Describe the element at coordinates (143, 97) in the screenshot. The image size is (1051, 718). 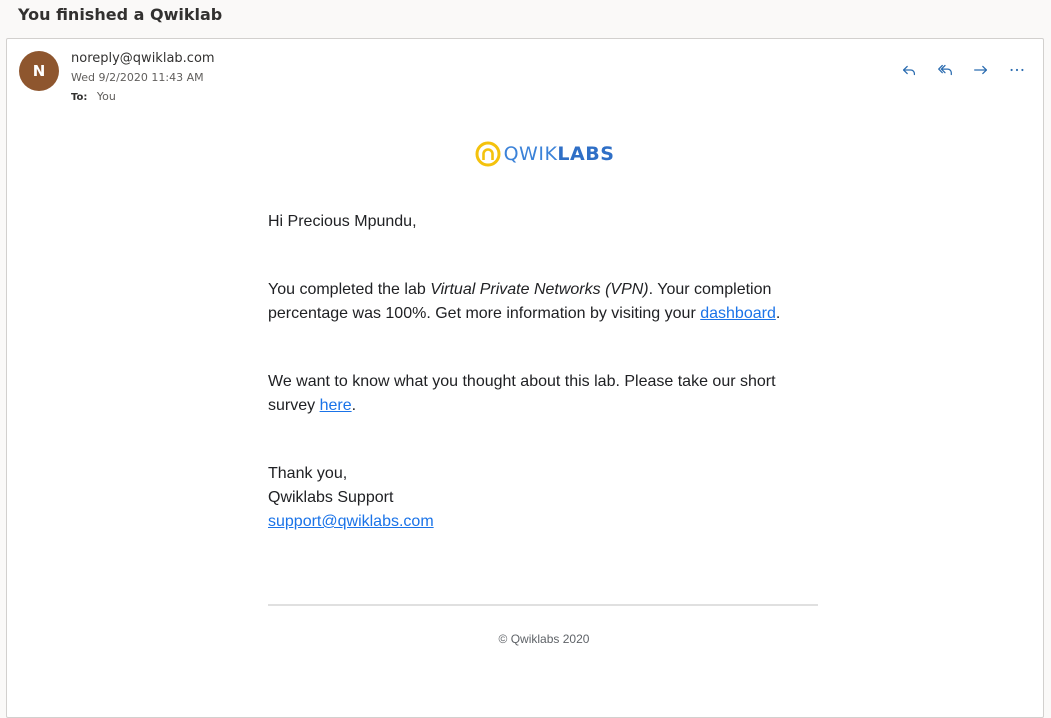
I see `recipient-line: To: You` at that location.